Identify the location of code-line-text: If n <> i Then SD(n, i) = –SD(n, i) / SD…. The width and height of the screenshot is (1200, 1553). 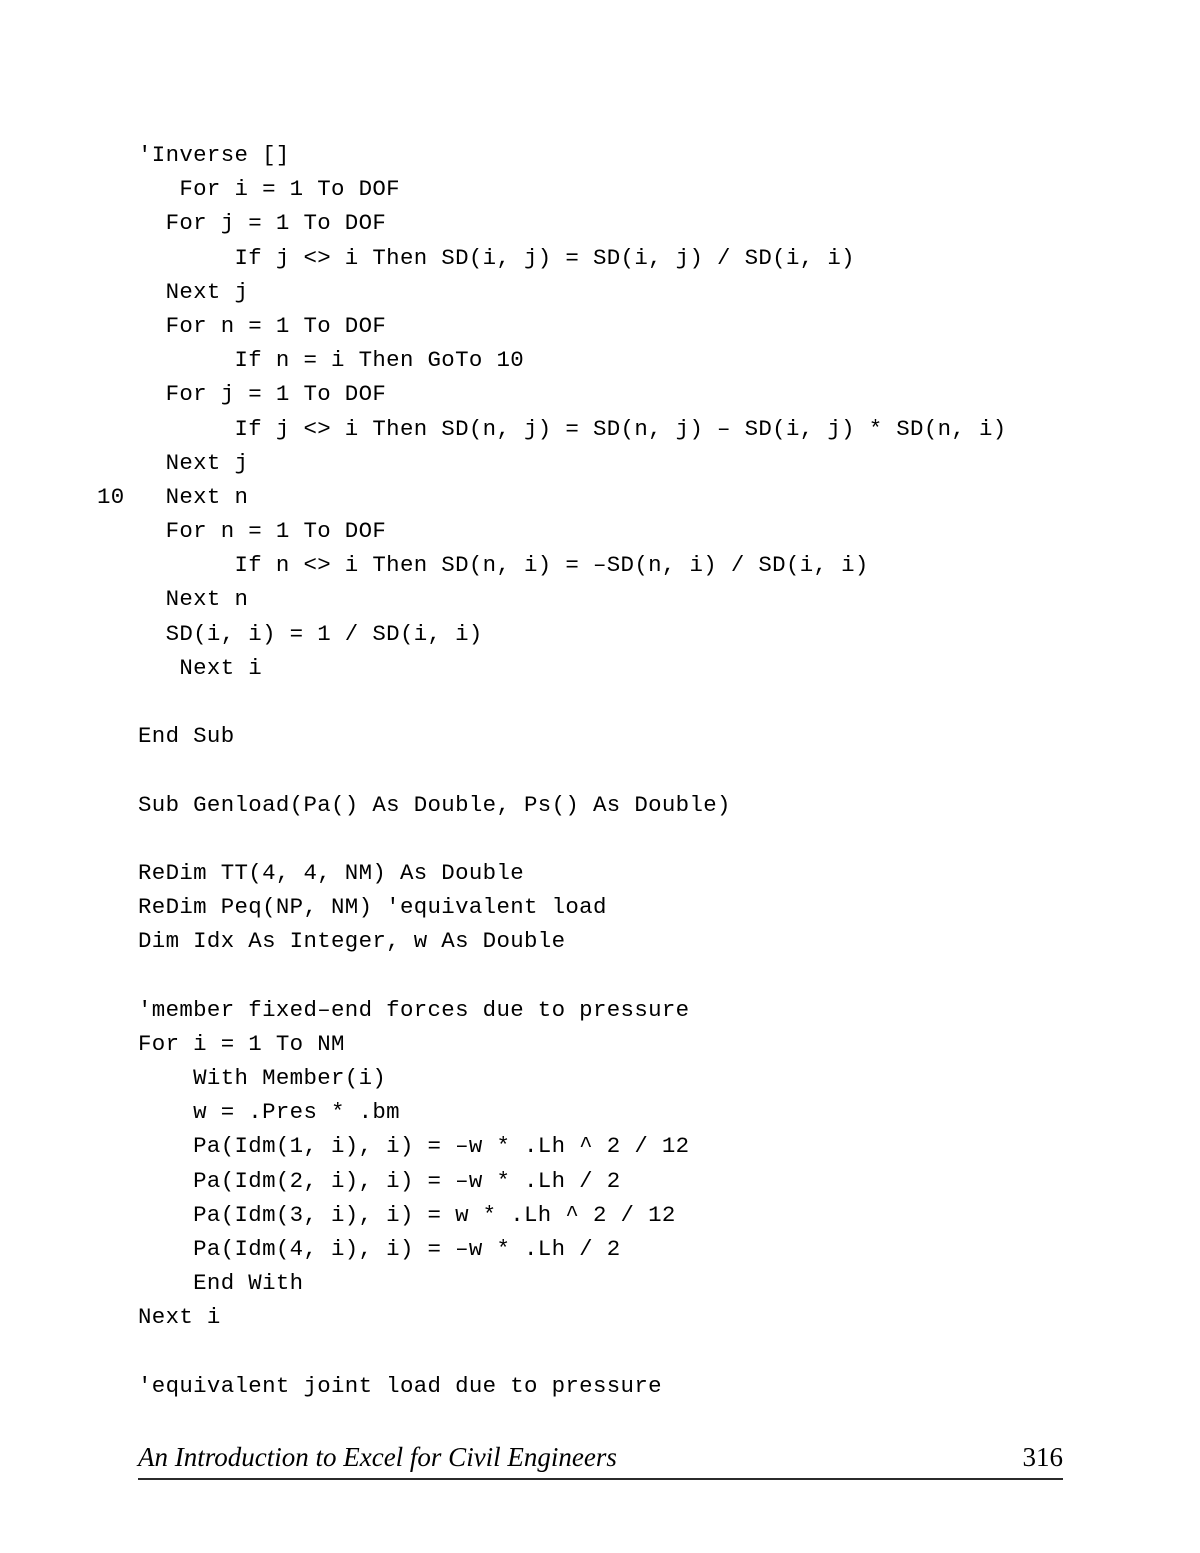
(503, 565).